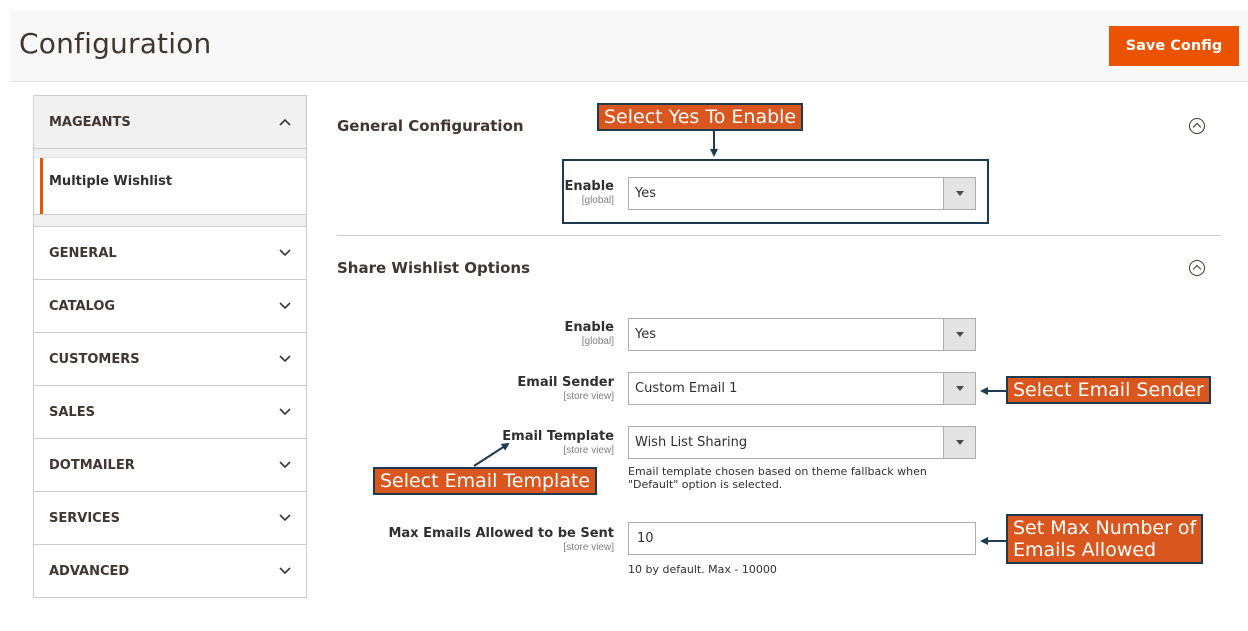 Image resolution: width=1248 pixels, height=631 pixels. I want to click on sidebar-group-label: GENERAL, so click(83, 253).